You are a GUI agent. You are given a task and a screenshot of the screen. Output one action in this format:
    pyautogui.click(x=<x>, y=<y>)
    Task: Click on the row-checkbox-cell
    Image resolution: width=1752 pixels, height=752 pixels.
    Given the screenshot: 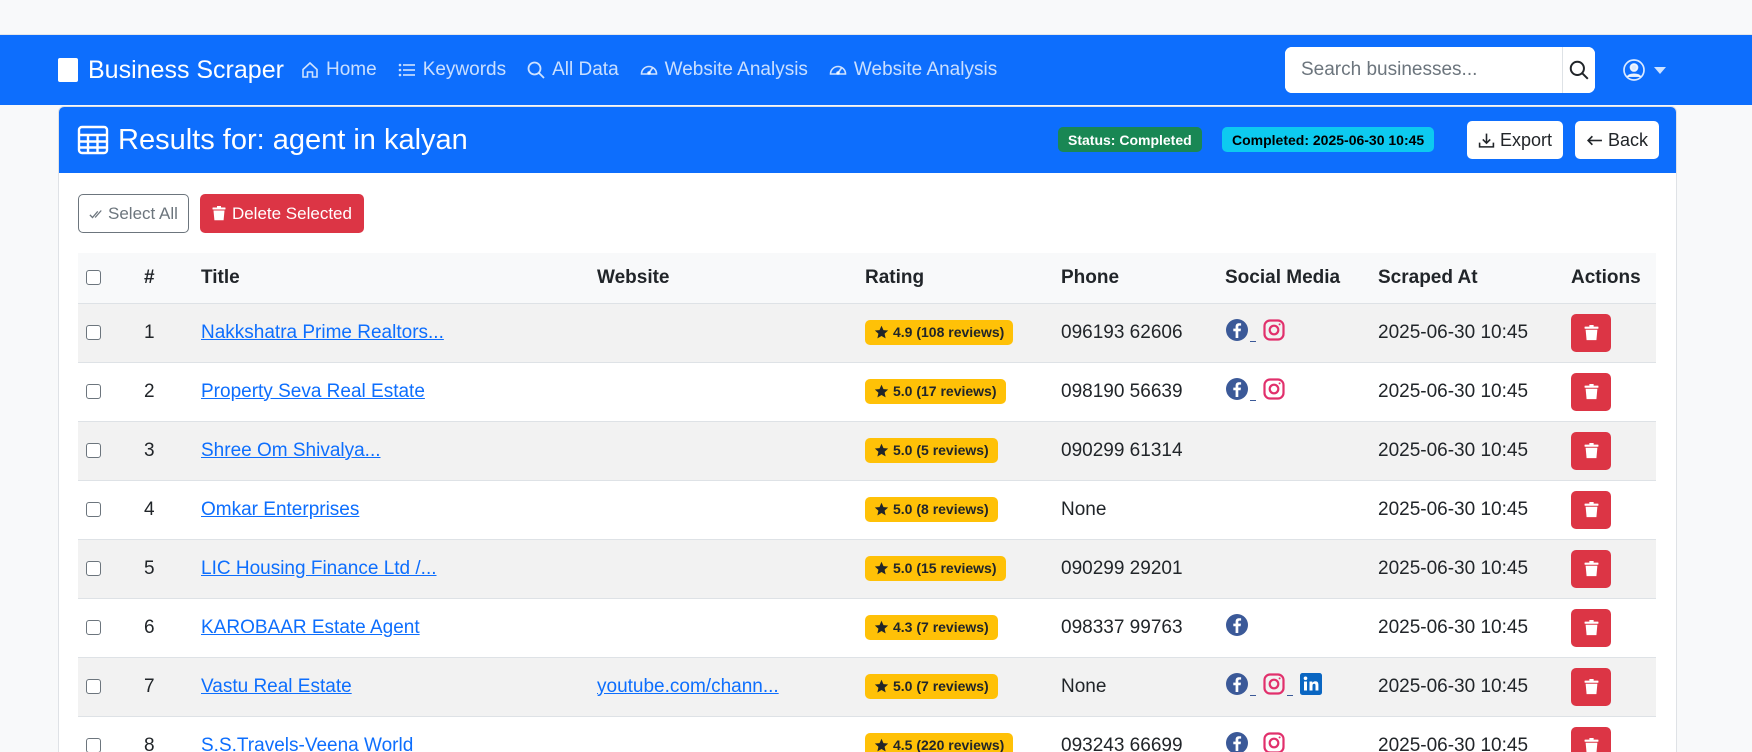 What is the action you would take?
    pyautogui.click(x=107, y=392)
    